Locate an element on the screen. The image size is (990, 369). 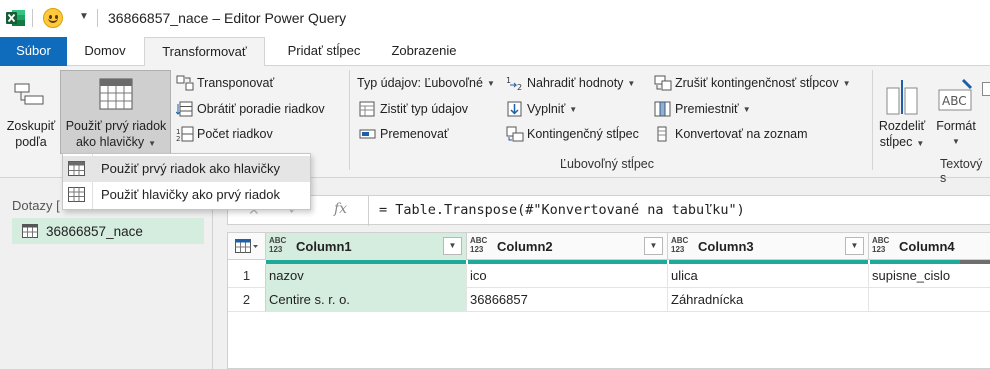
data-type-label: Typ údajov: Ľubovoľné is located at coordinates (420, 83).